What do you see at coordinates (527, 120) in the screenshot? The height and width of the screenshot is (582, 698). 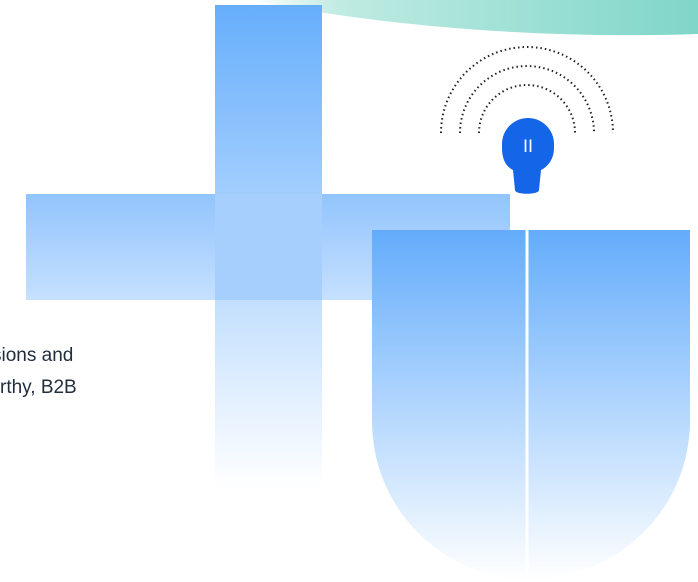 I see `broadcast-icon: II` at bounding box center [527, 120].